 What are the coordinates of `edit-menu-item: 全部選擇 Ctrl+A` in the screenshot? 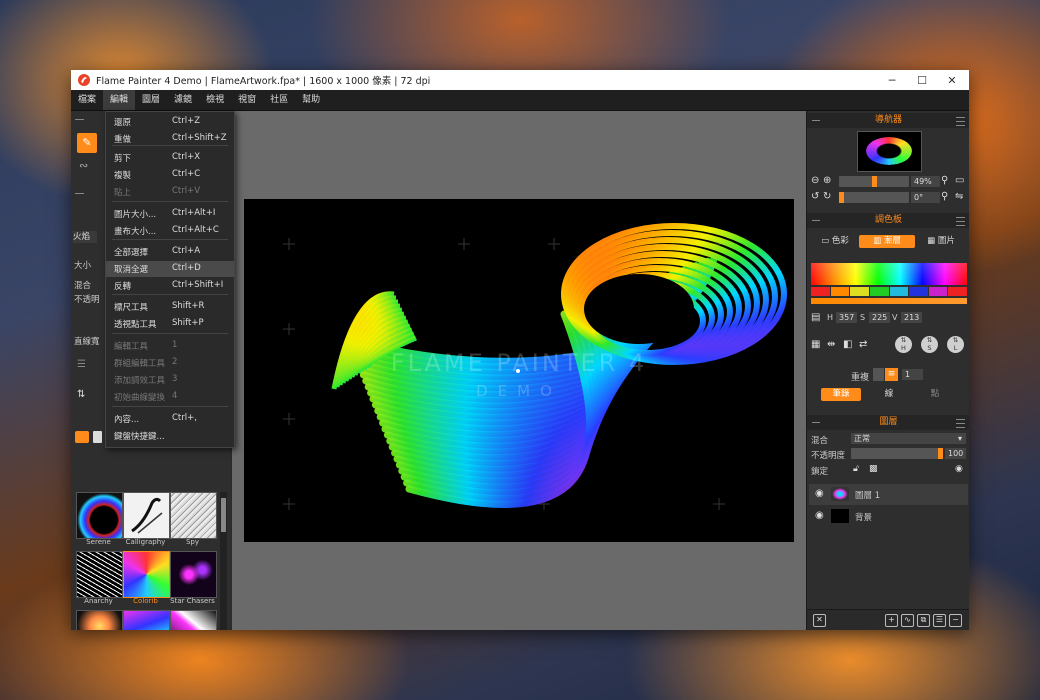 It's located at (170, 252).